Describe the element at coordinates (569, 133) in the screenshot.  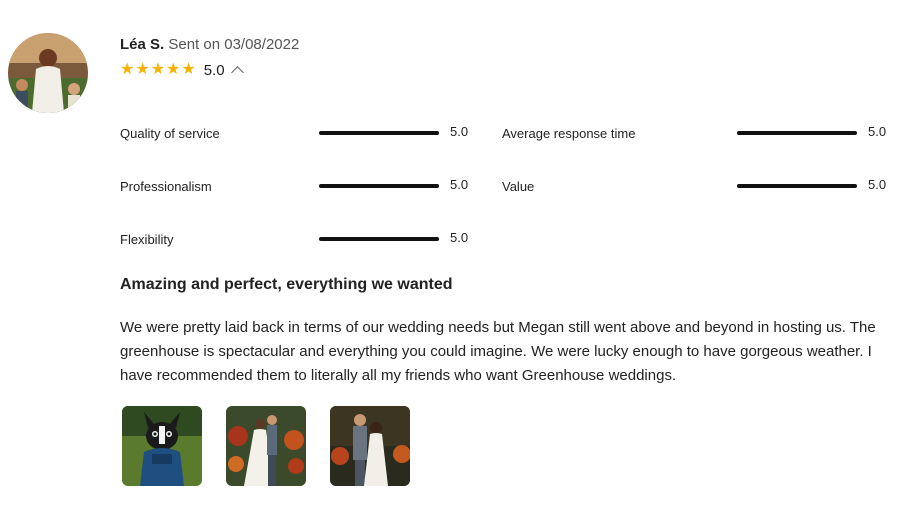
I see `metric-label: Average response time` at that location.